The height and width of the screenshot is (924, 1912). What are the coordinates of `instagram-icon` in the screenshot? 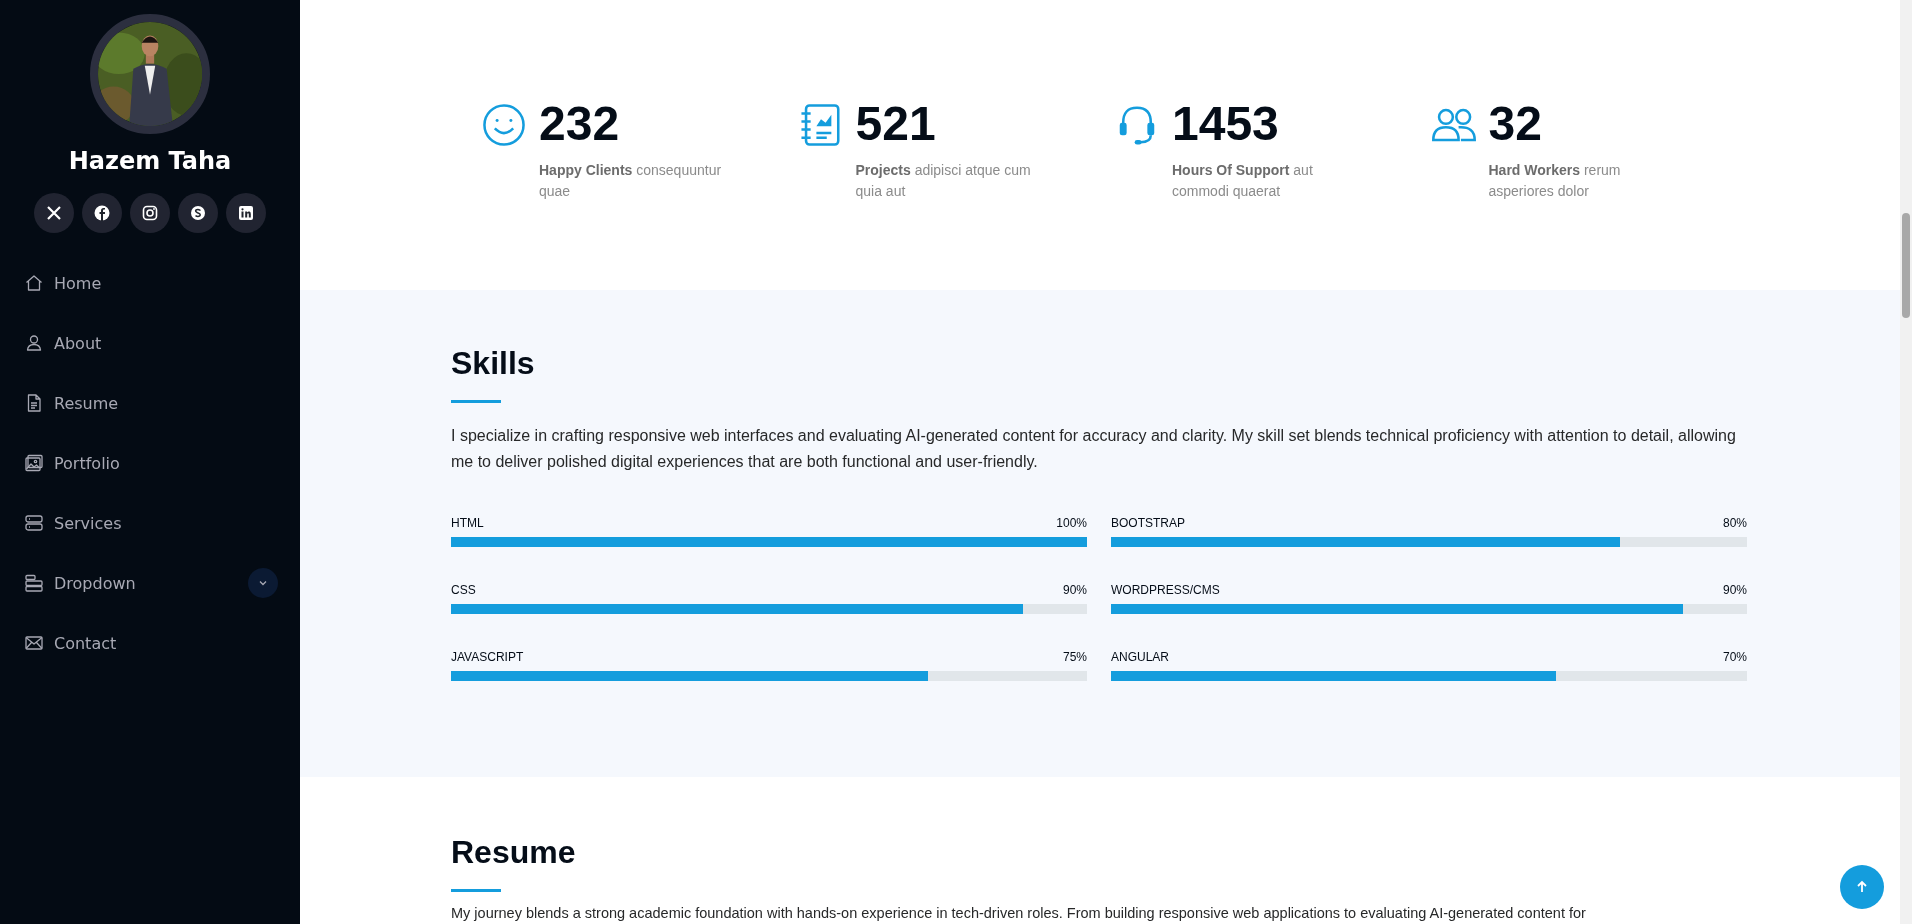 It's located at (150, 213).